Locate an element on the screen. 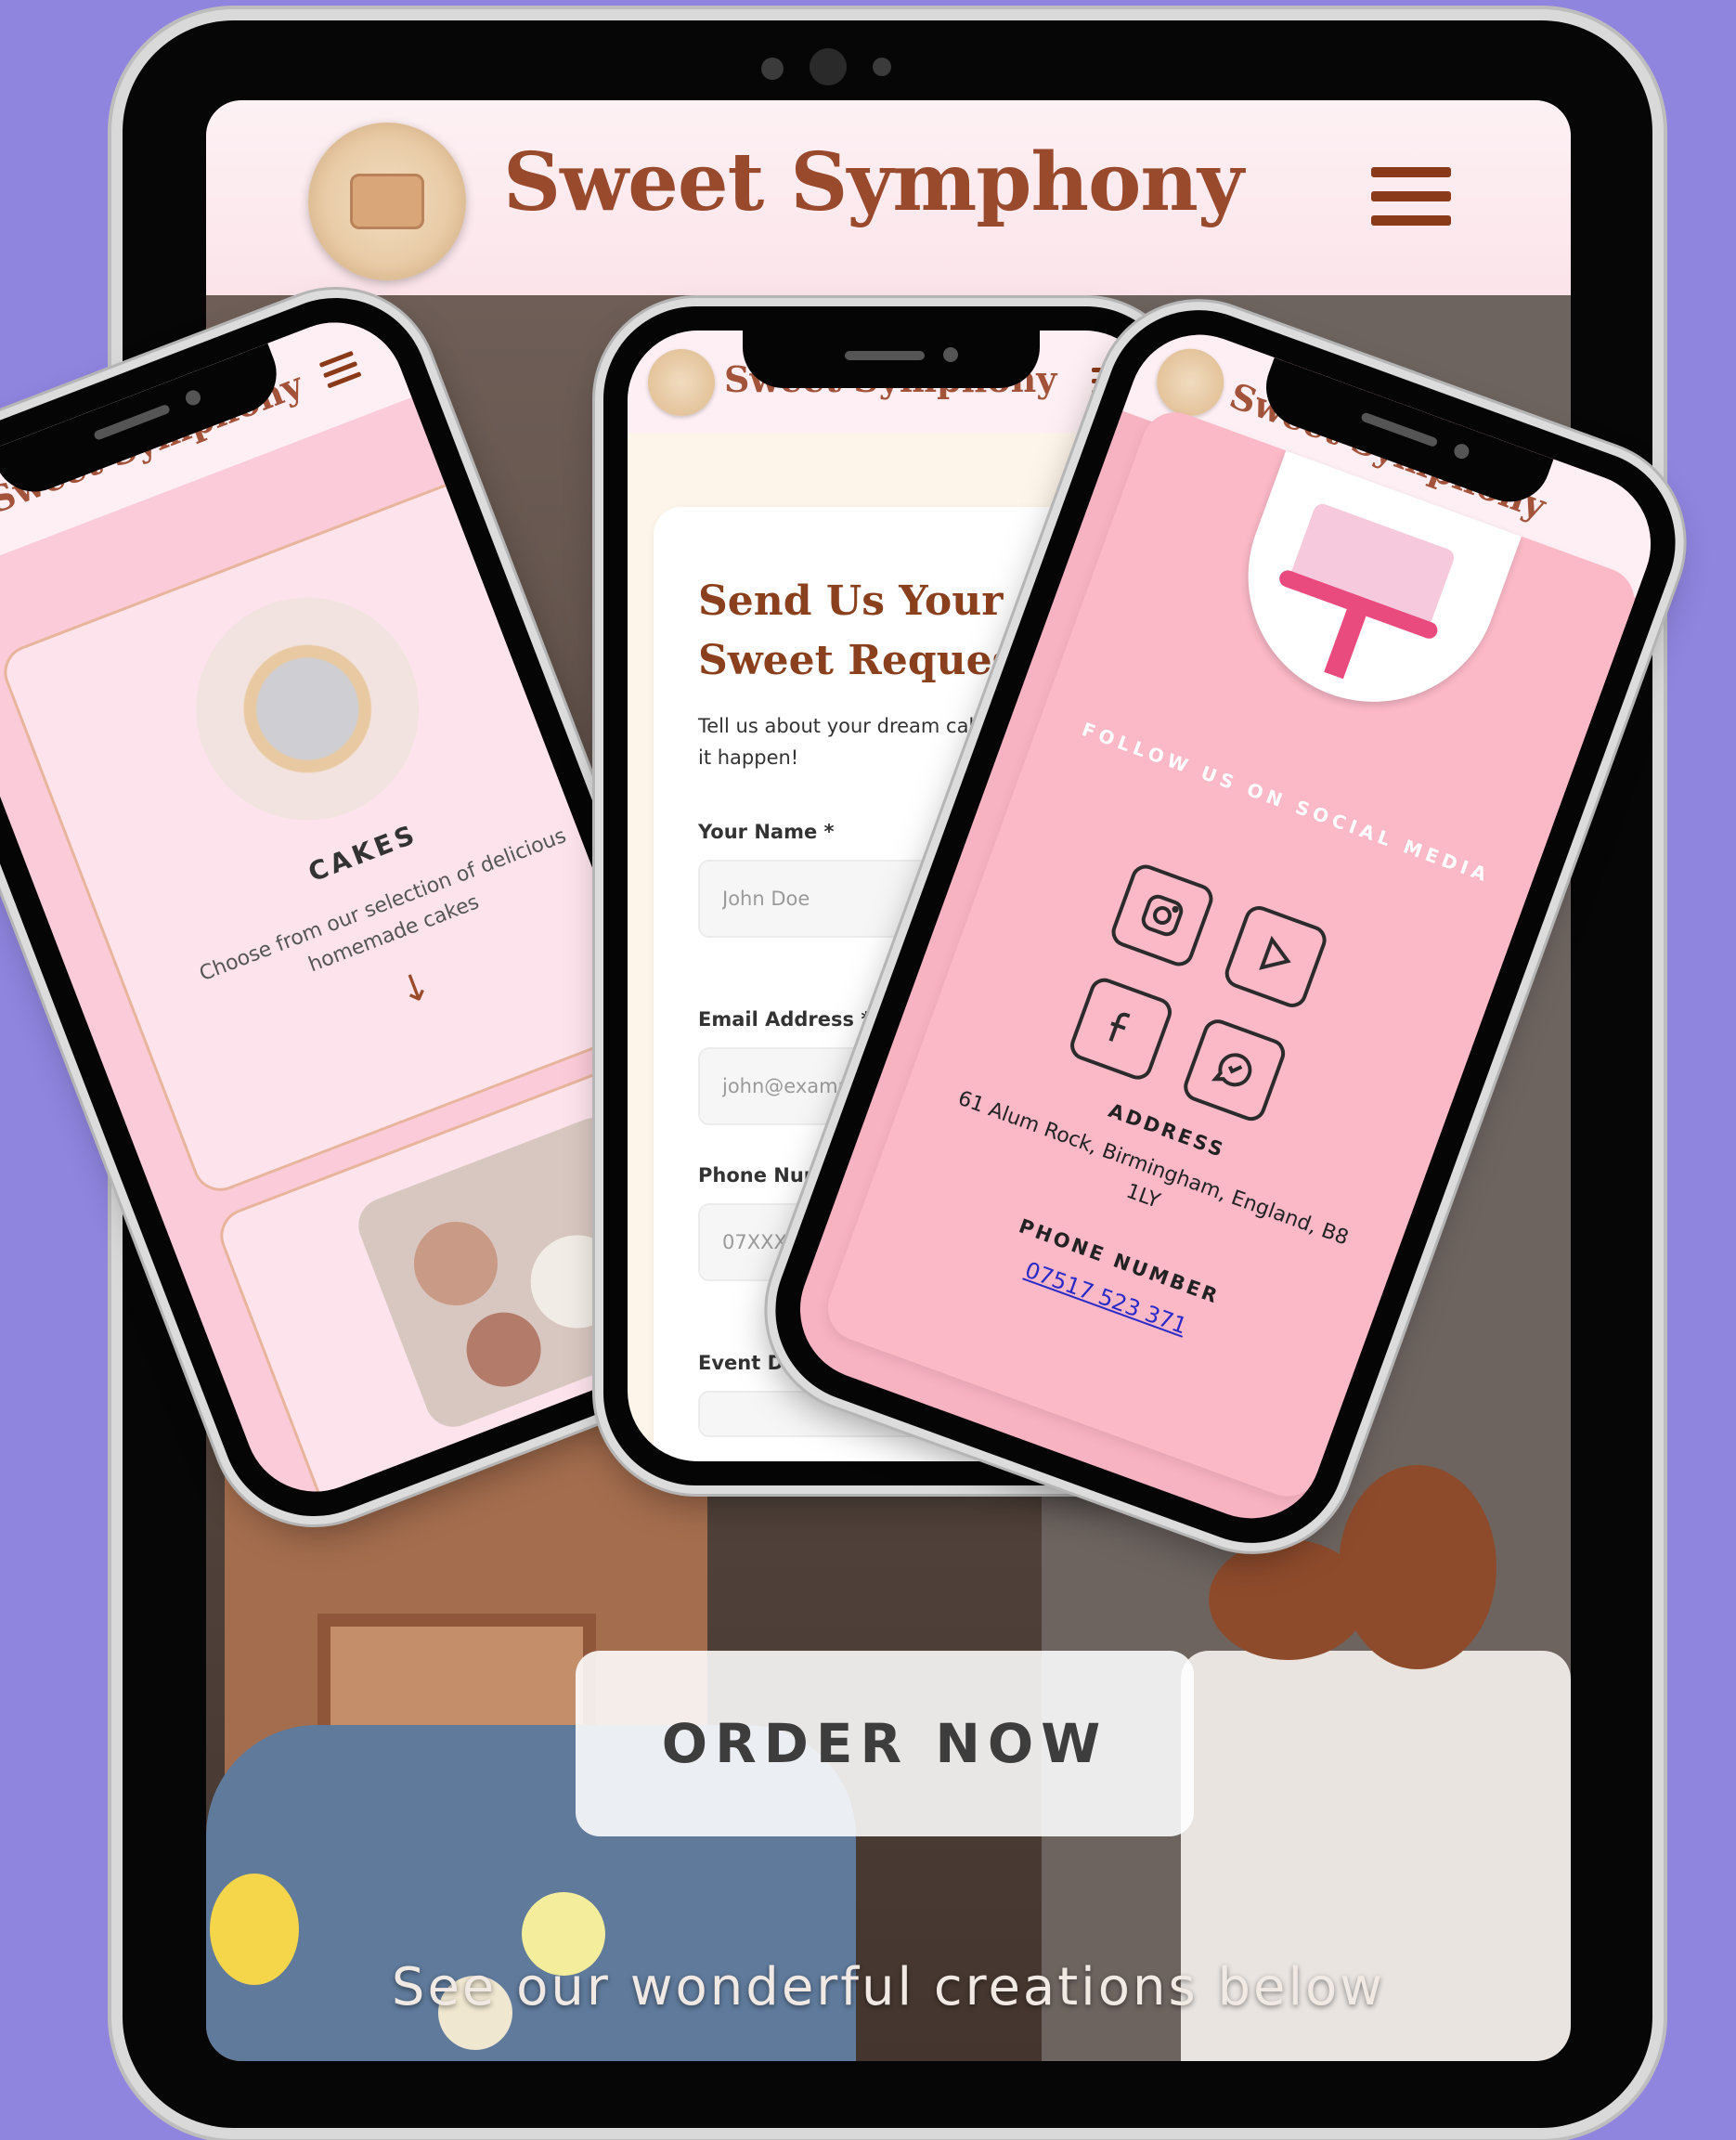 Image resolution: width=1736 pixels, height=2140 pixels. email-label: Email Address * is located at coordinates (785, 1020).